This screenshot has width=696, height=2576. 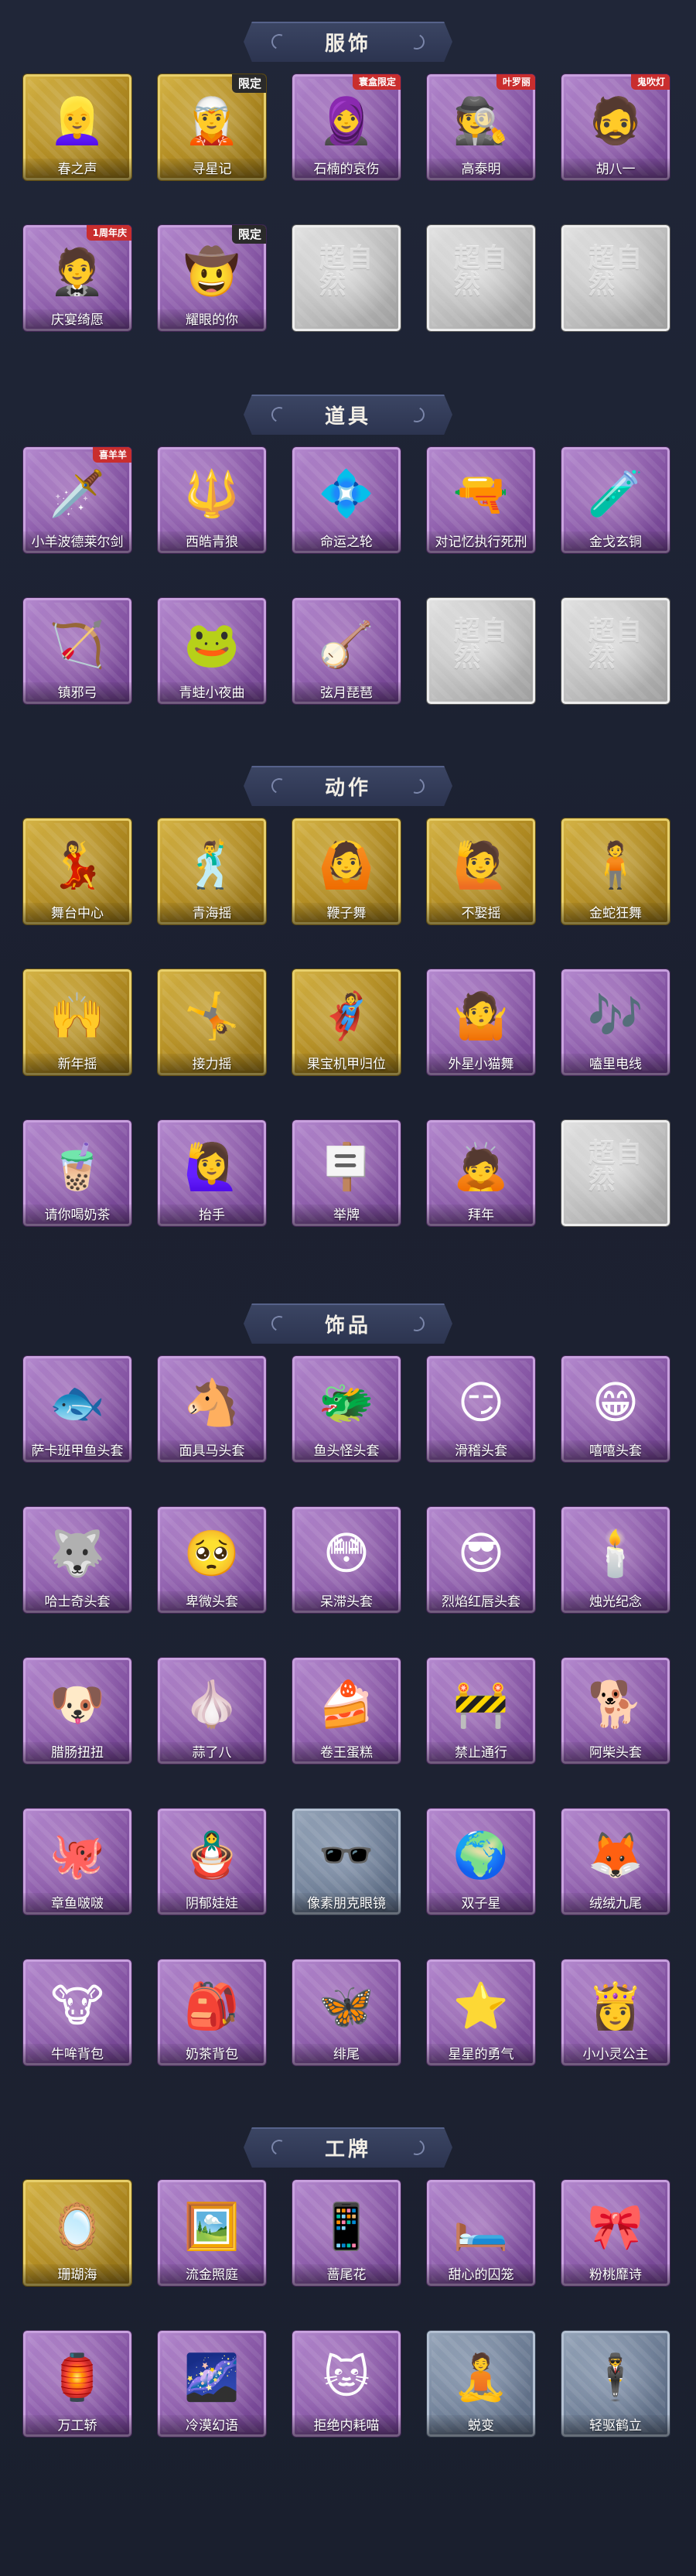 I want to click on item-card: 🧝 限定 寻星记, so click(x=212, y=127).